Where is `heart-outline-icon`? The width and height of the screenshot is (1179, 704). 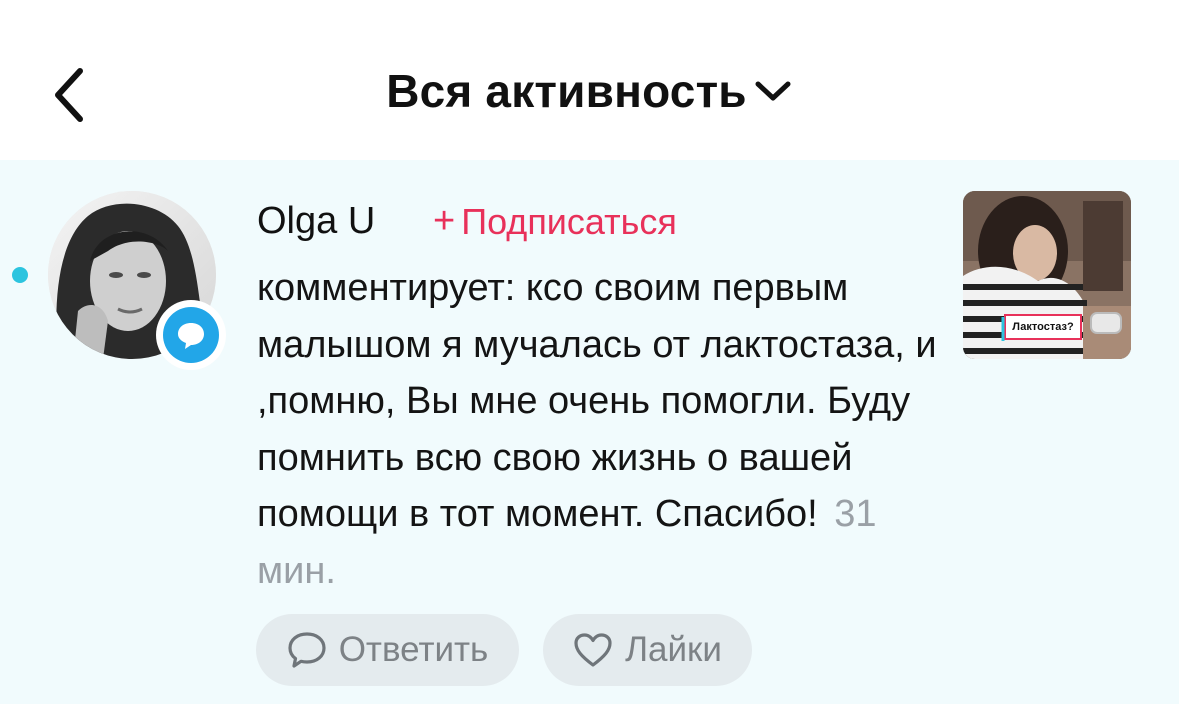 heart-outline-icon is located at coordinates (593, 650).